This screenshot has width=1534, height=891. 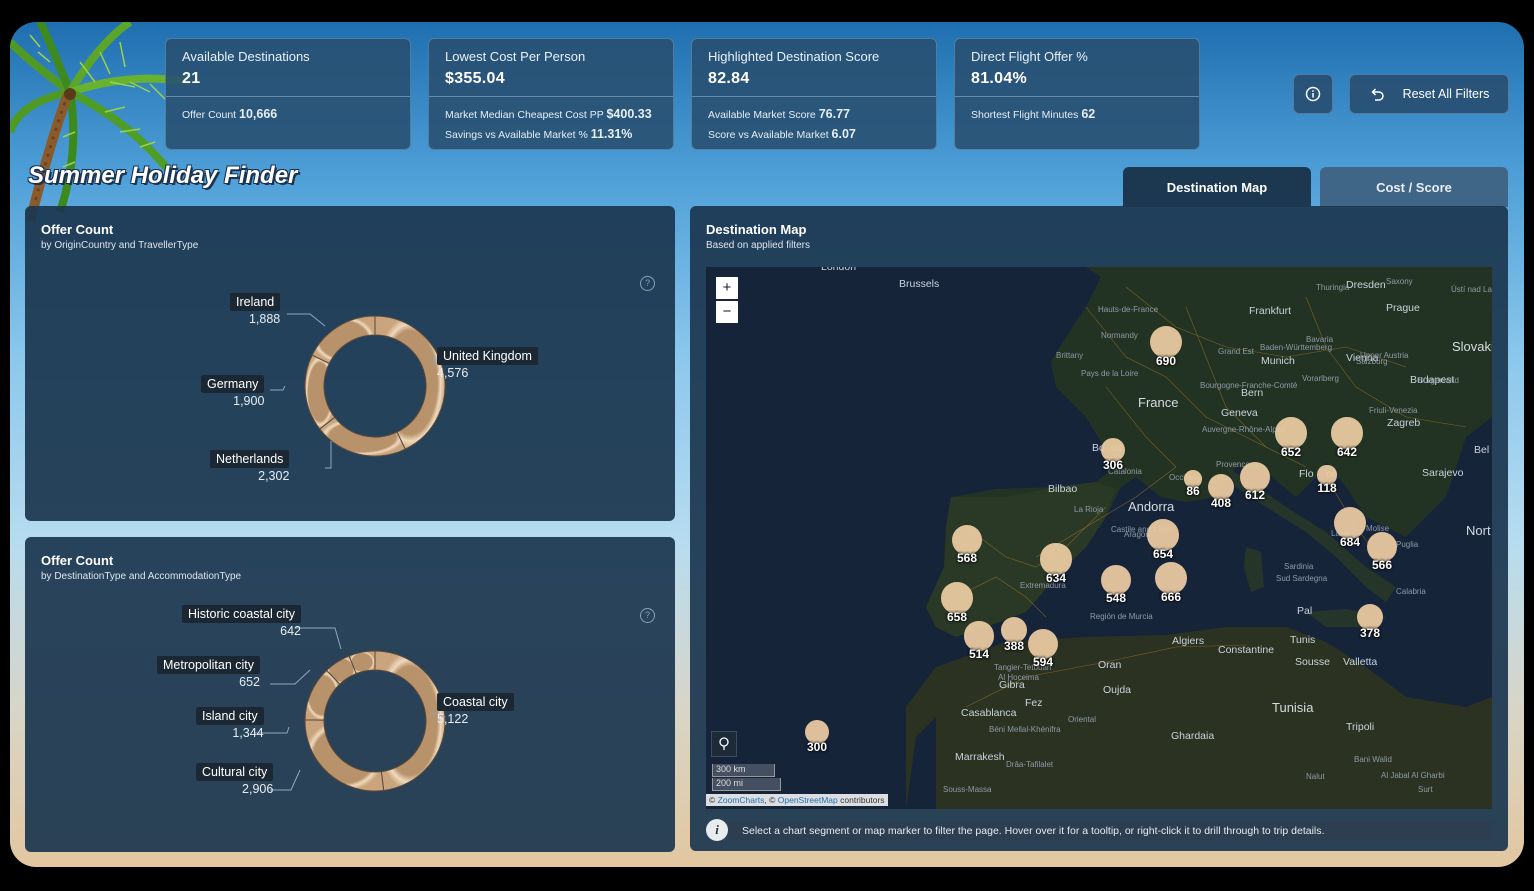 I want to click on map-place-label: Munich, so click(x=1278, y=361).